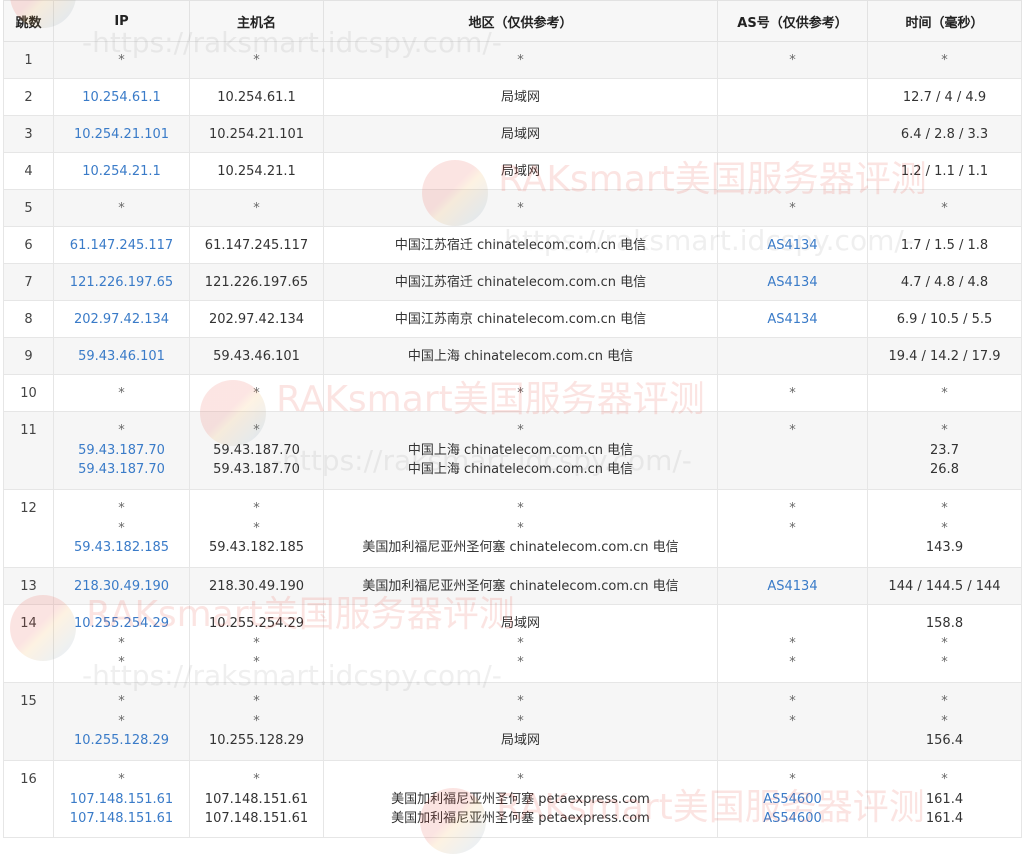 The height and width of the screenshot is (854, 1024). What do you see at coordinates (944, 818) in the screenshot?
I see `time-value: 161.4` at bounding box center [944, 818].